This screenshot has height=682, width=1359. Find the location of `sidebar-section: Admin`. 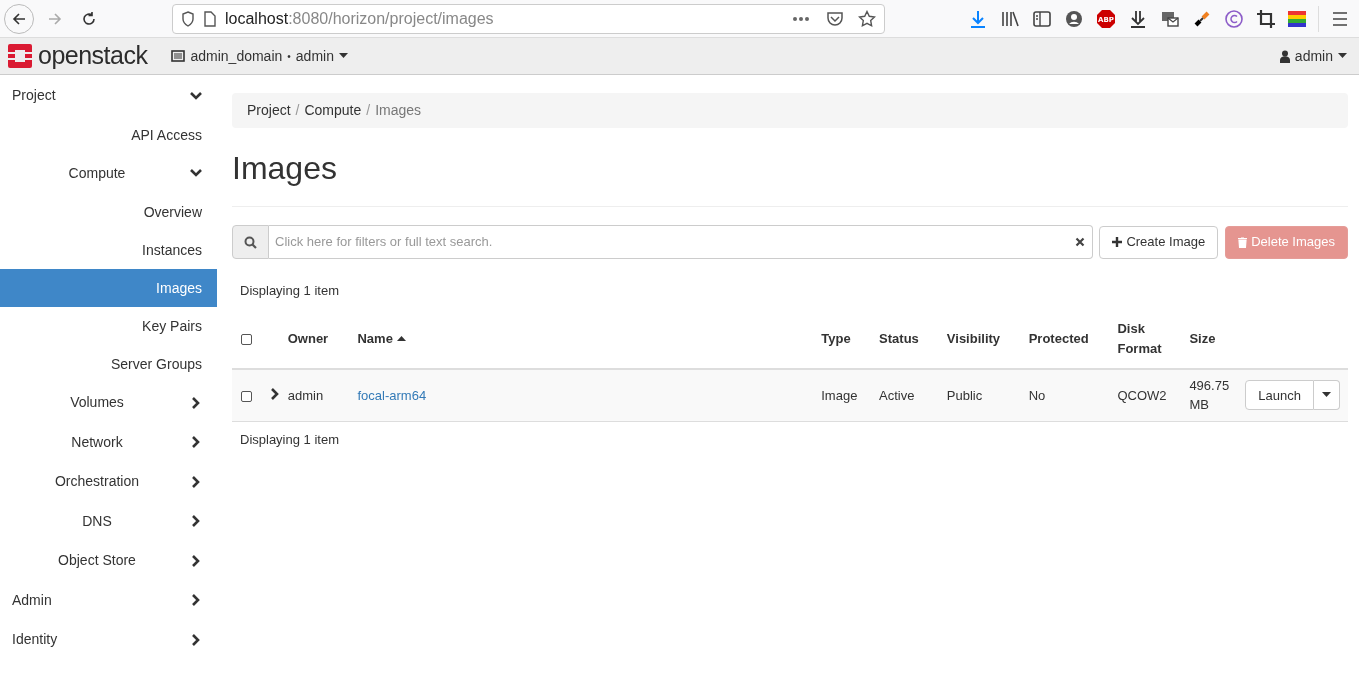

sidebar-section: Admin is located at coordinates (108, 600).